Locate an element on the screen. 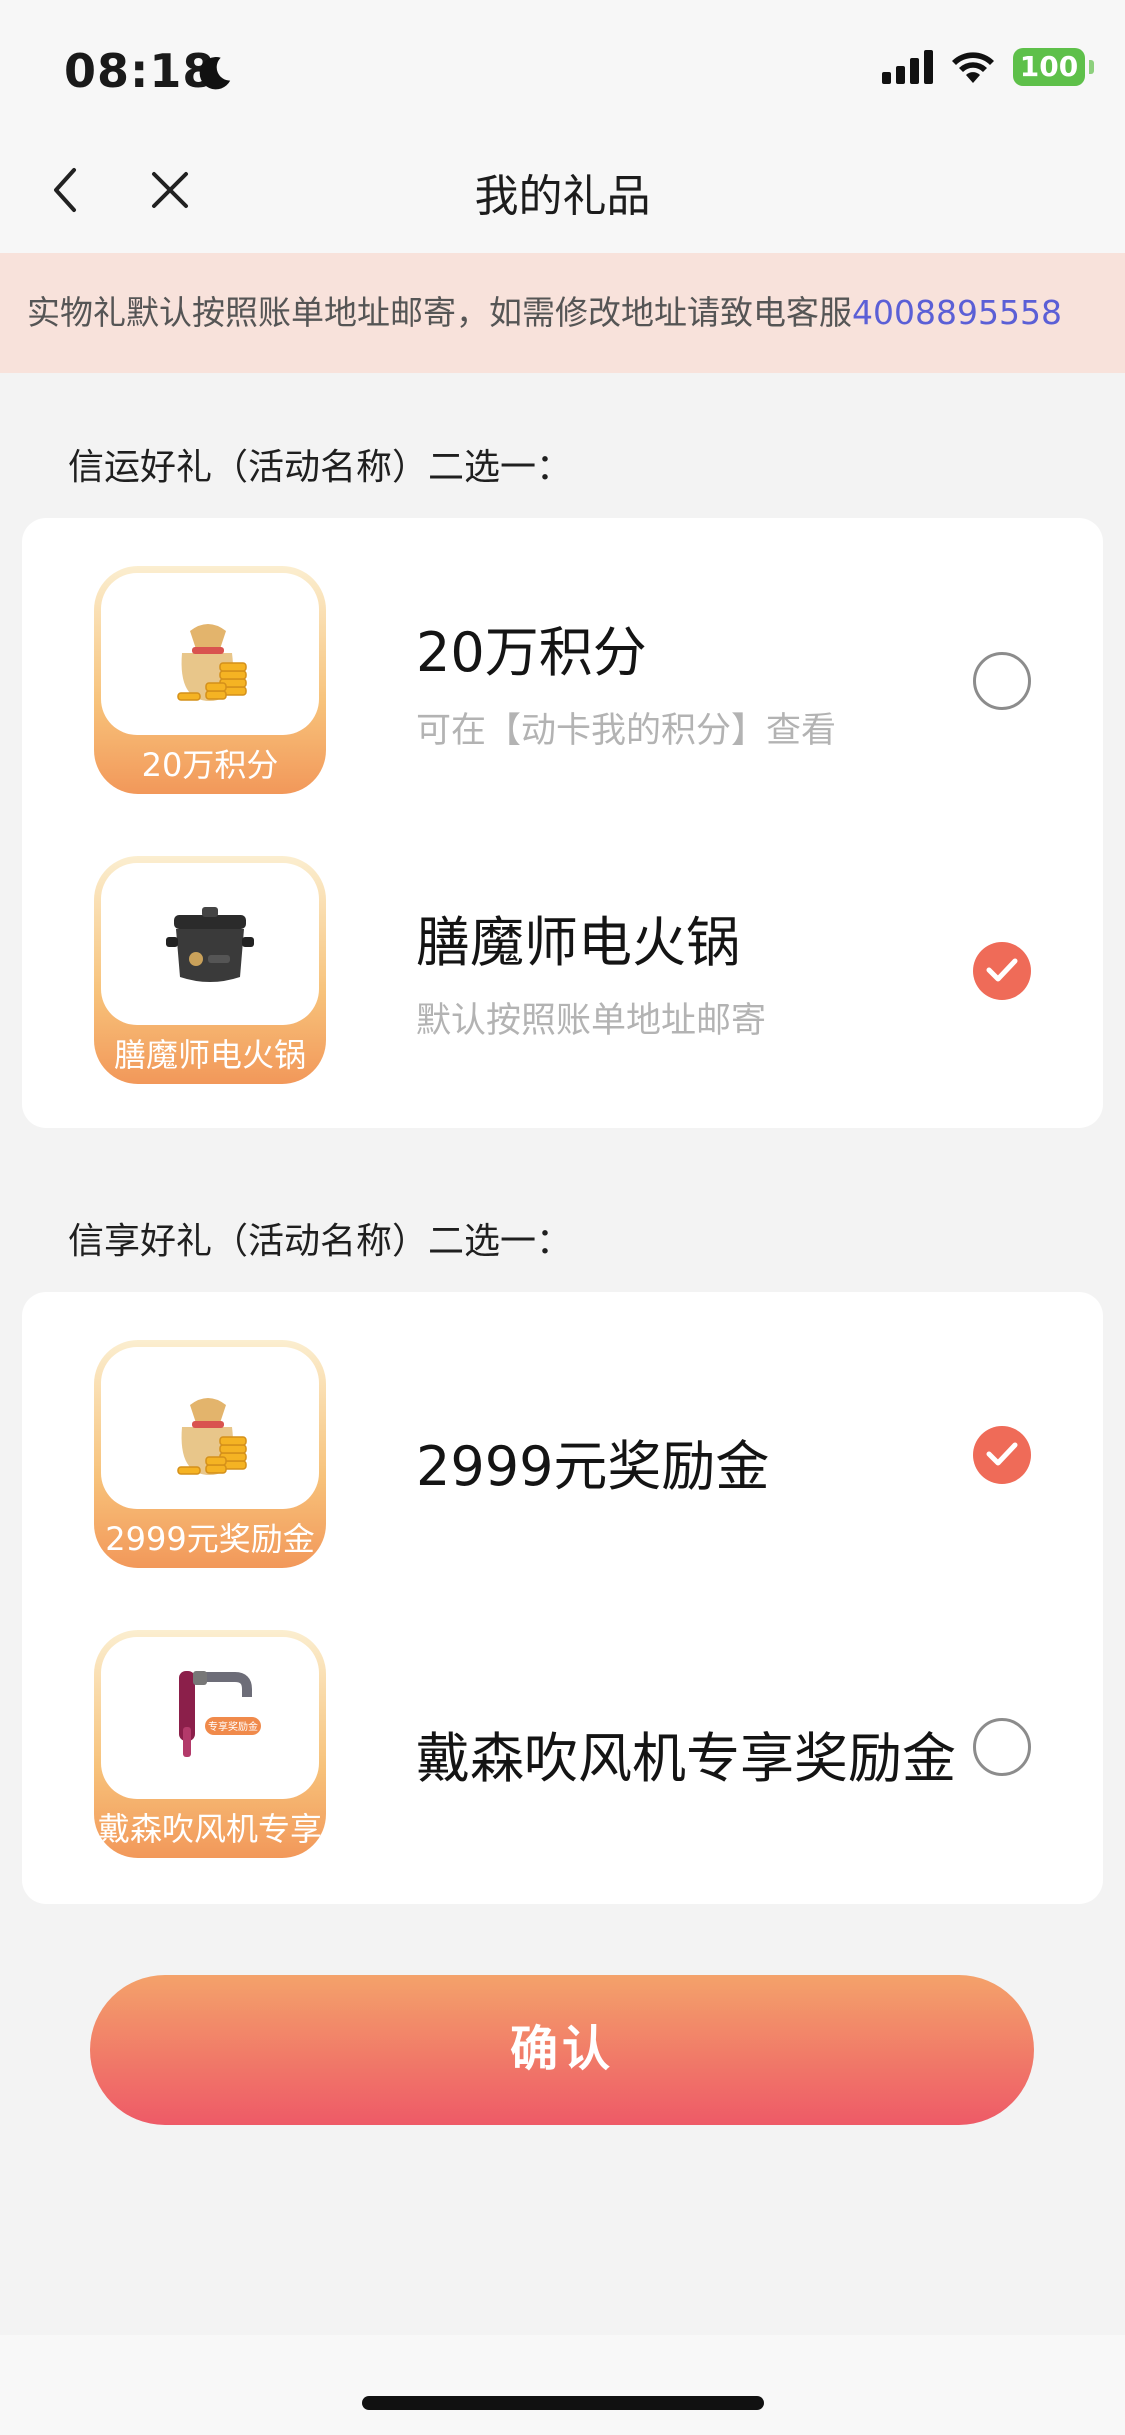 The width and height of the screenshot is (1125, 2435). cellular-signal-icon is located at coordinates (907, 67).